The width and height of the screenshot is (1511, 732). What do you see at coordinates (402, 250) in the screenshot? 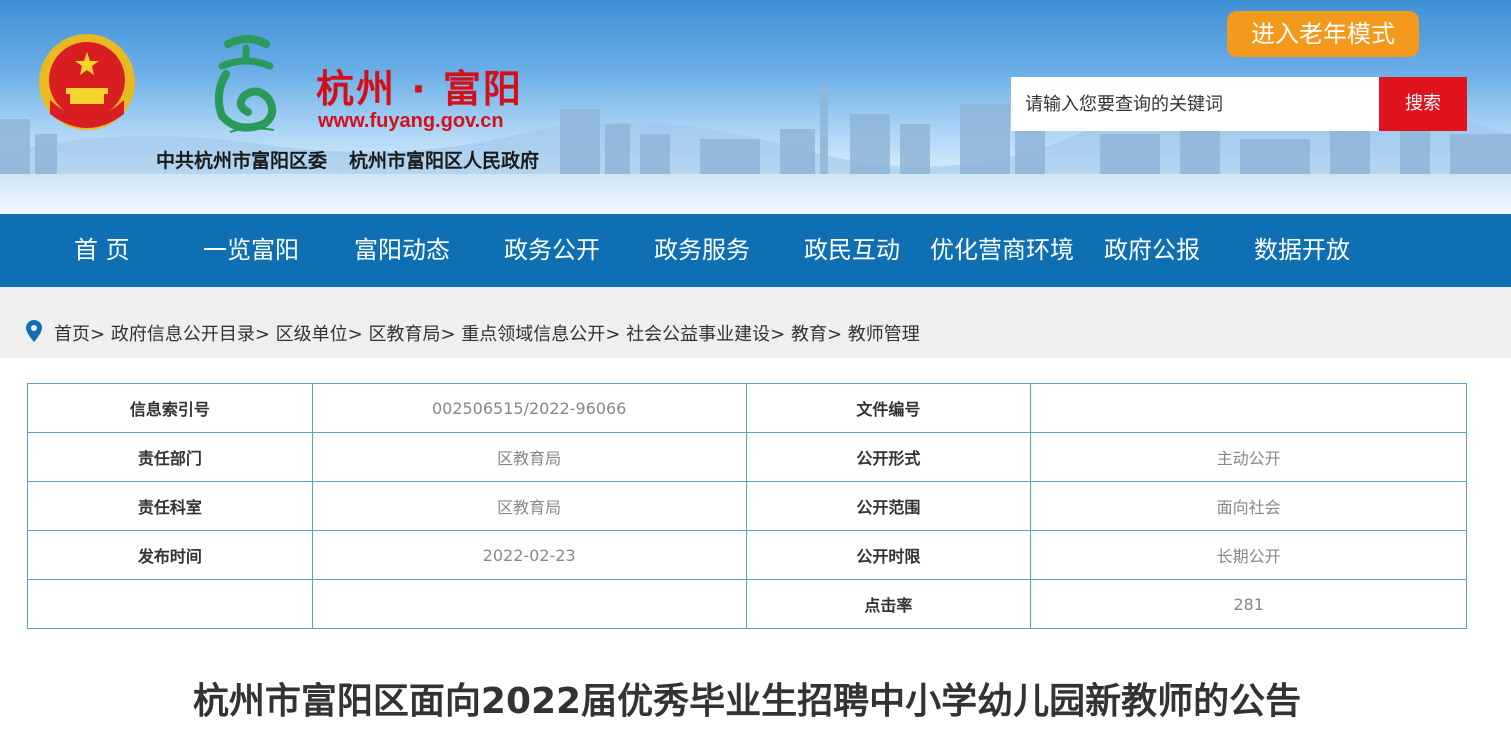
I see `nav-item-news: 富阳动态` at bounding box center [402, 250].